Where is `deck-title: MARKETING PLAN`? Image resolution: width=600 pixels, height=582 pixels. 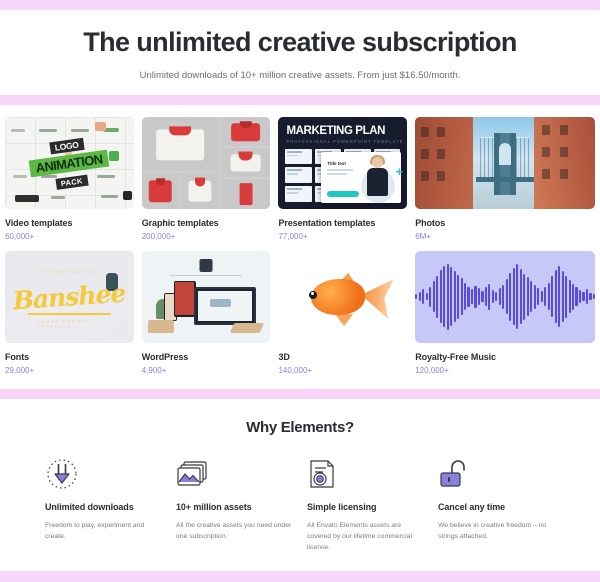
deck-title: MARKETING PLAN is located at coordinates (336, 130).